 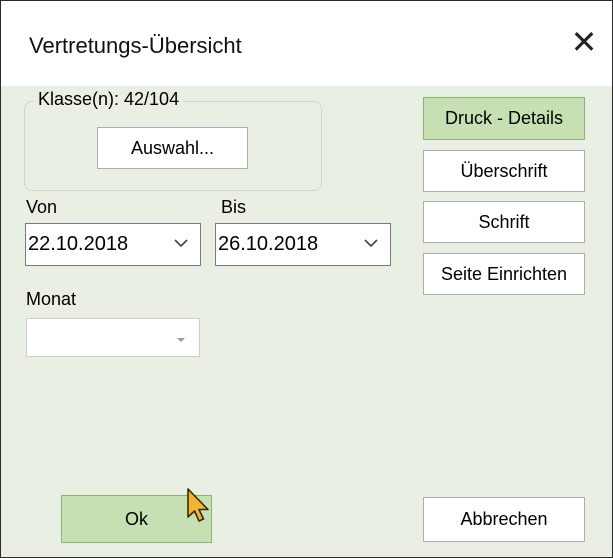 What do you see at coordinates (78, 244) in the screenshot?
I see `from-date-value: 22.10.2018` at bounding box center [78, 244].